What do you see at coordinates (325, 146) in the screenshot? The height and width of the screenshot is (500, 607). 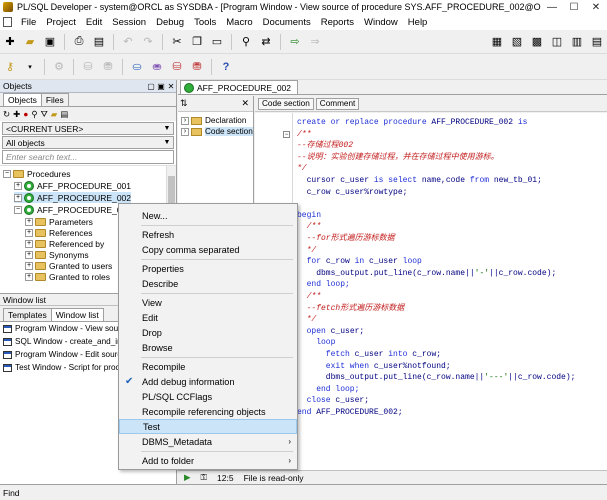 I see `code-line: --存储过程002` at bounding box center [325, 146].